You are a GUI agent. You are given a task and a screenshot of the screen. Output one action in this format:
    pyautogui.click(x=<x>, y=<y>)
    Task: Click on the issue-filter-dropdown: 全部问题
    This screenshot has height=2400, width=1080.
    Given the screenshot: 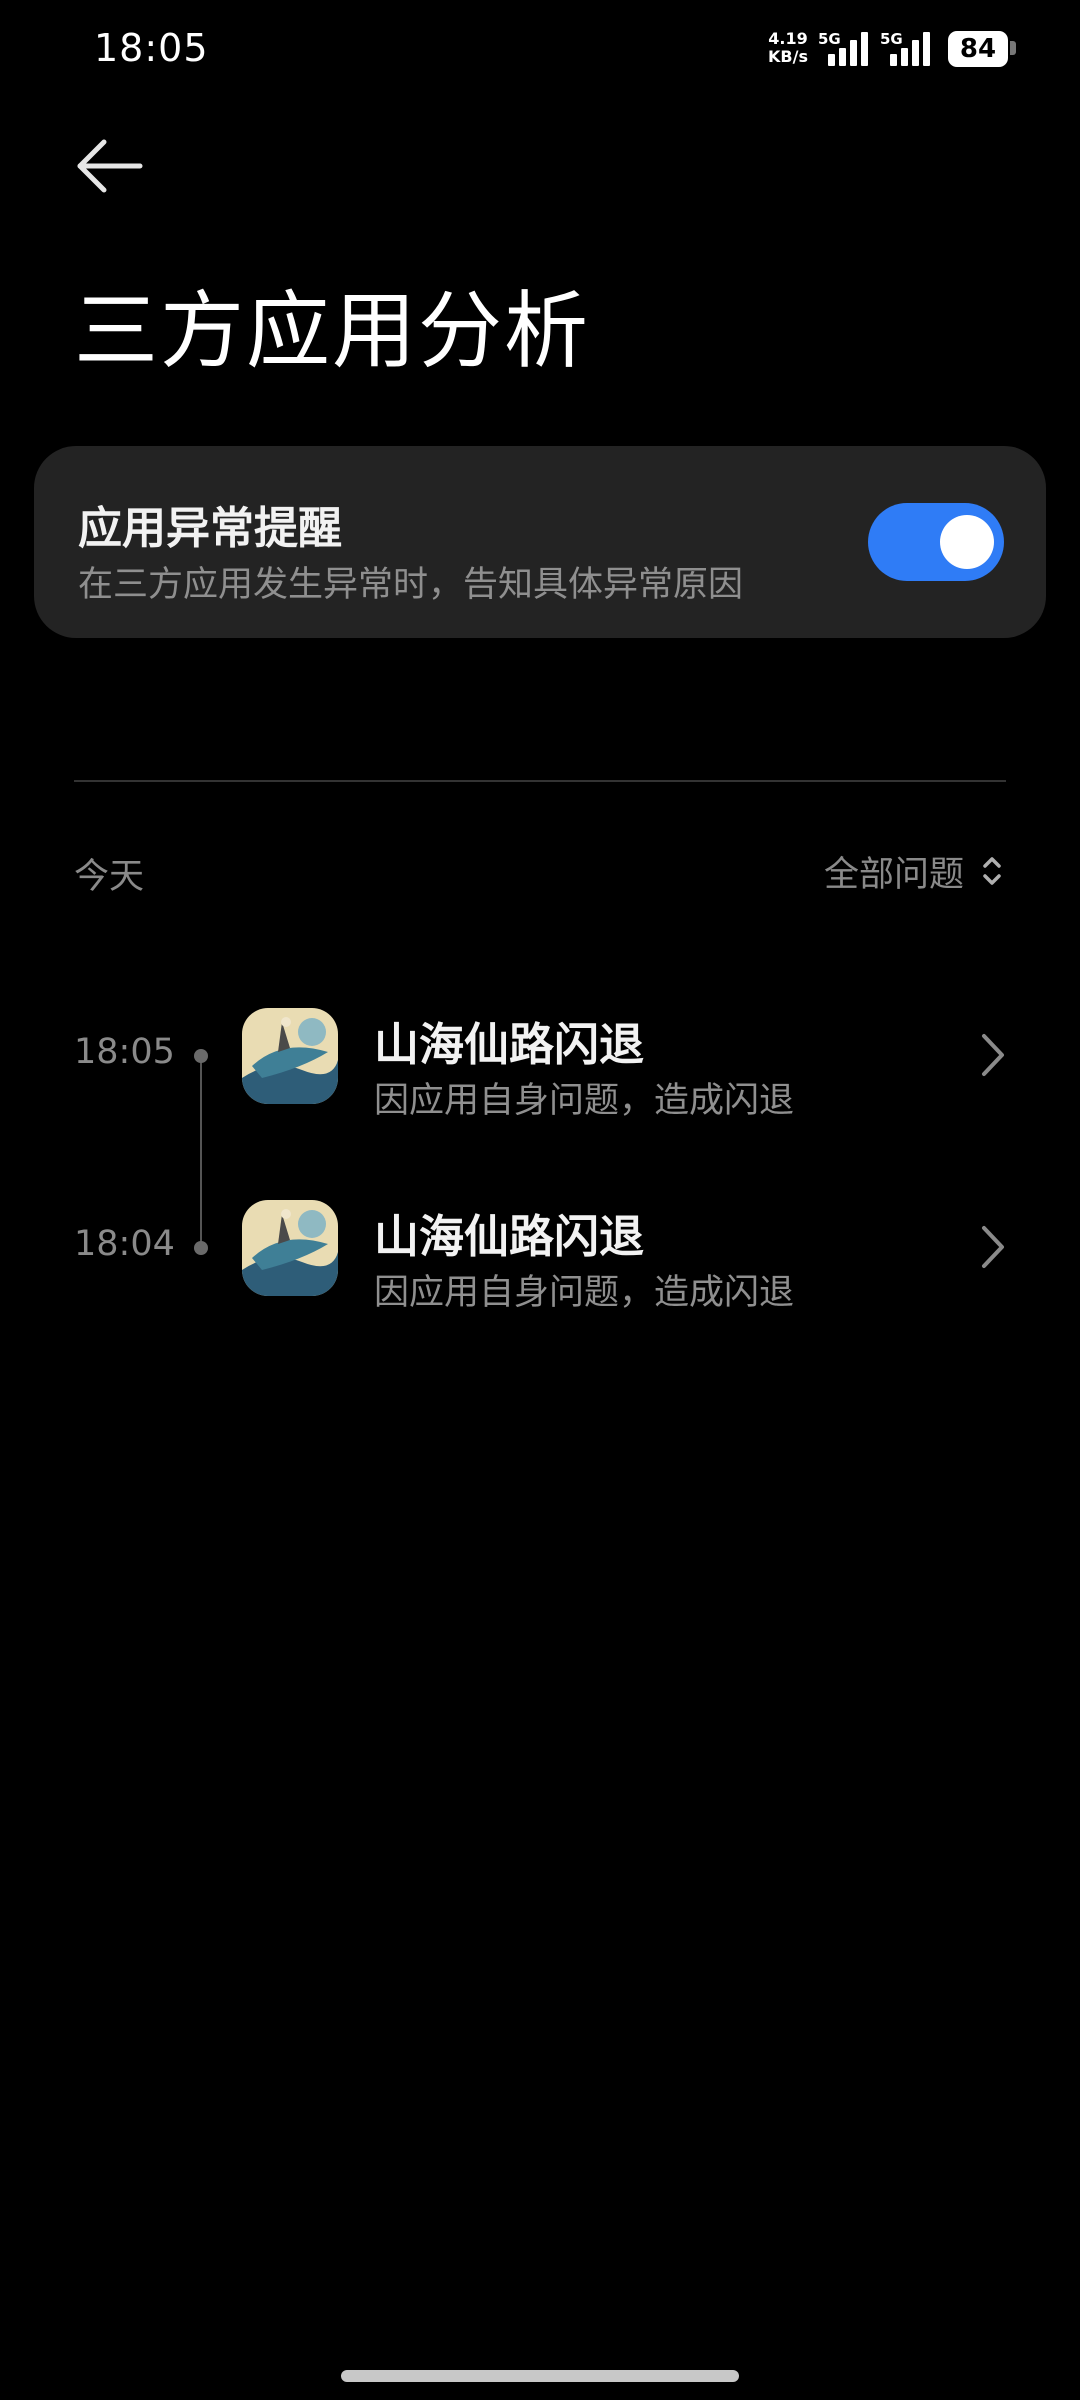 What is the action you would take?
    pyautogui.click(x=914, y=871)
    